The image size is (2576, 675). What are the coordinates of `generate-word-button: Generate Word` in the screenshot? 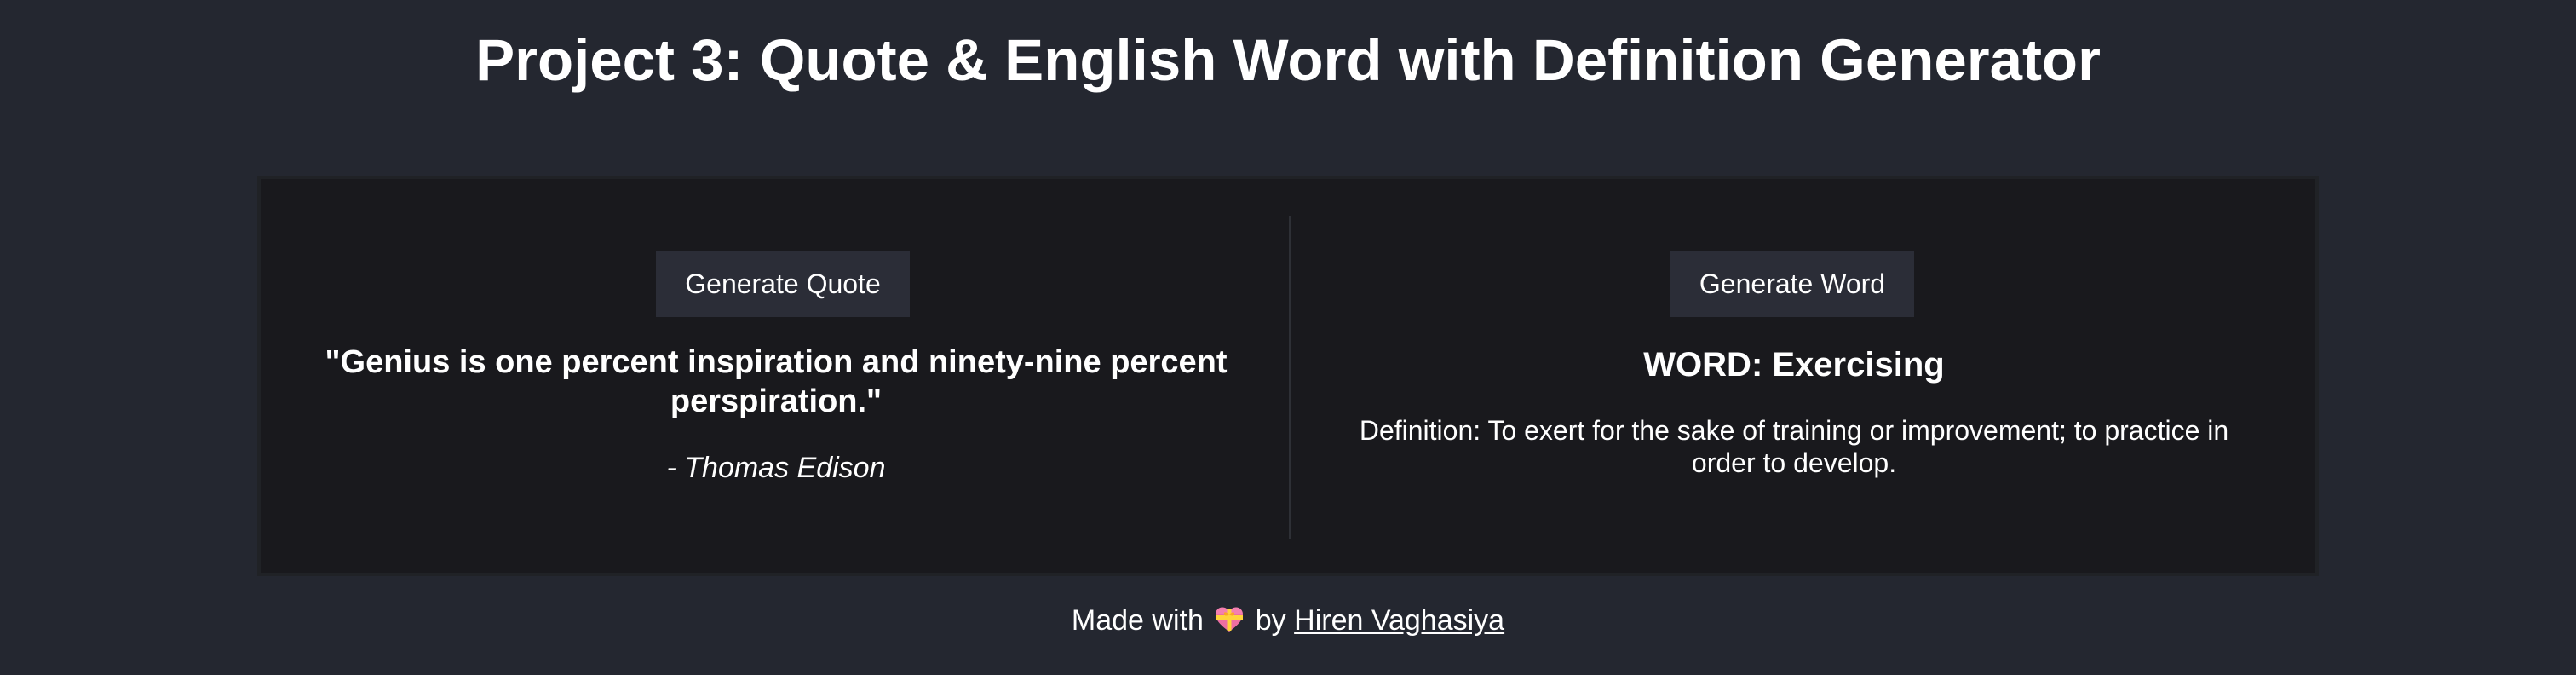 It's located at (1792, 284).